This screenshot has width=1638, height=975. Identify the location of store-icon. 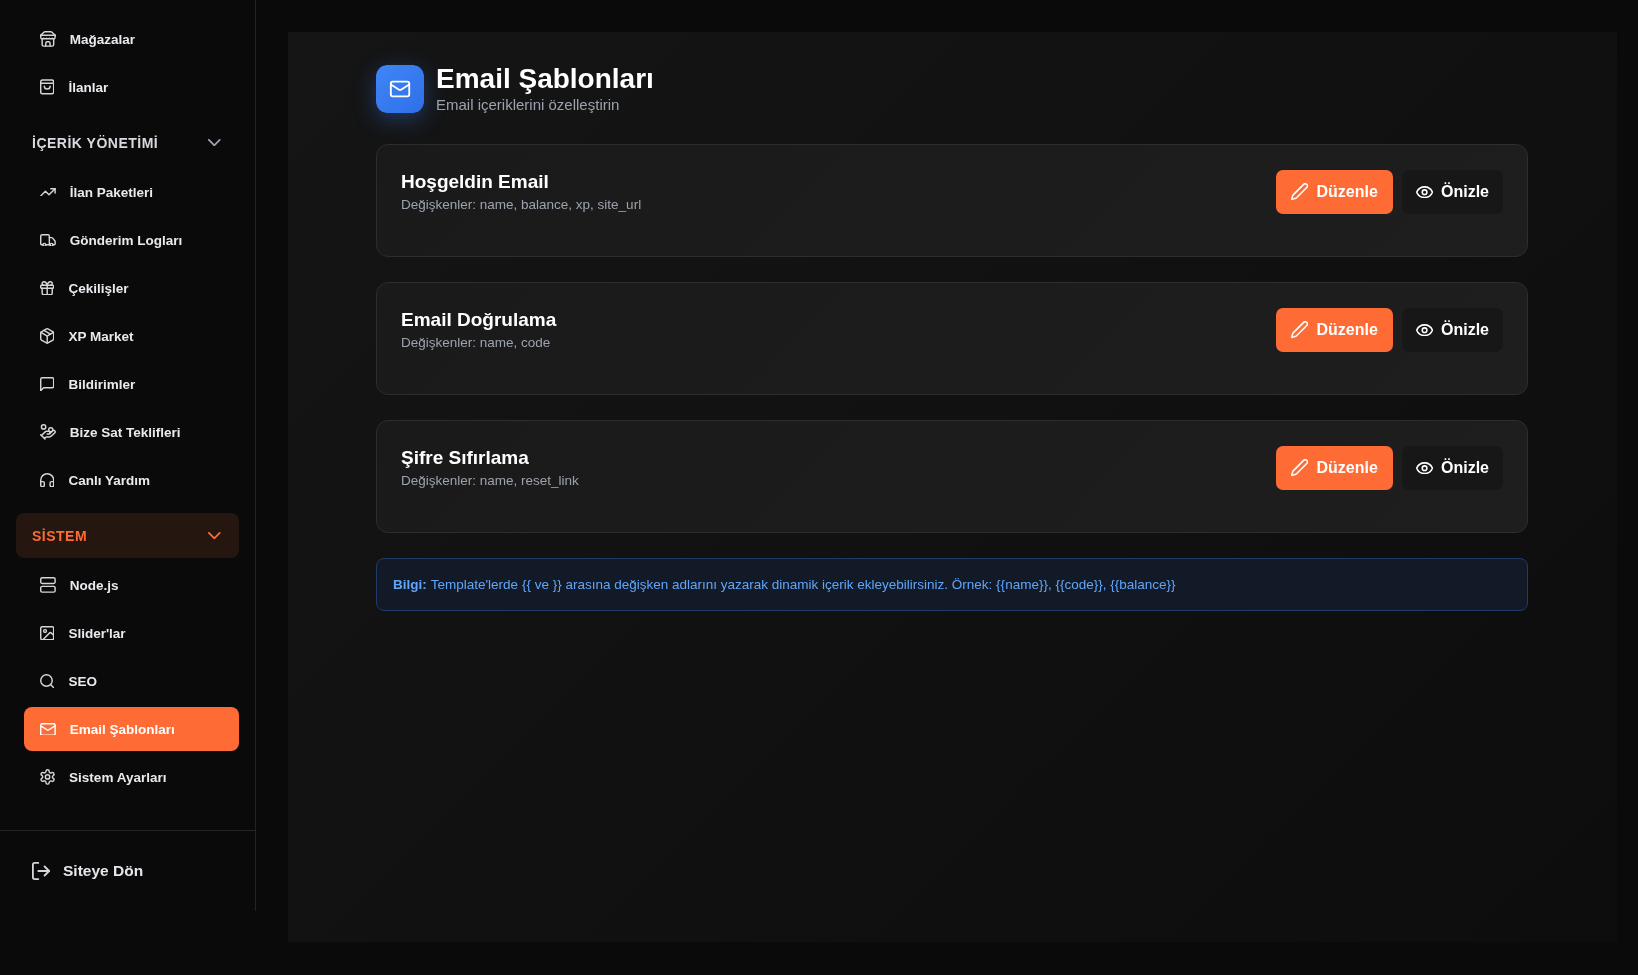
(48, 39).